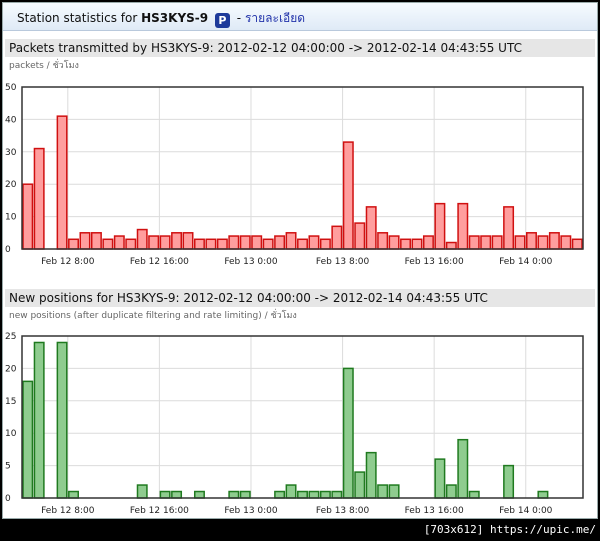 The image size is (600, 541). I want to click on header-prefix: Station statistics for, so click(77, 18).